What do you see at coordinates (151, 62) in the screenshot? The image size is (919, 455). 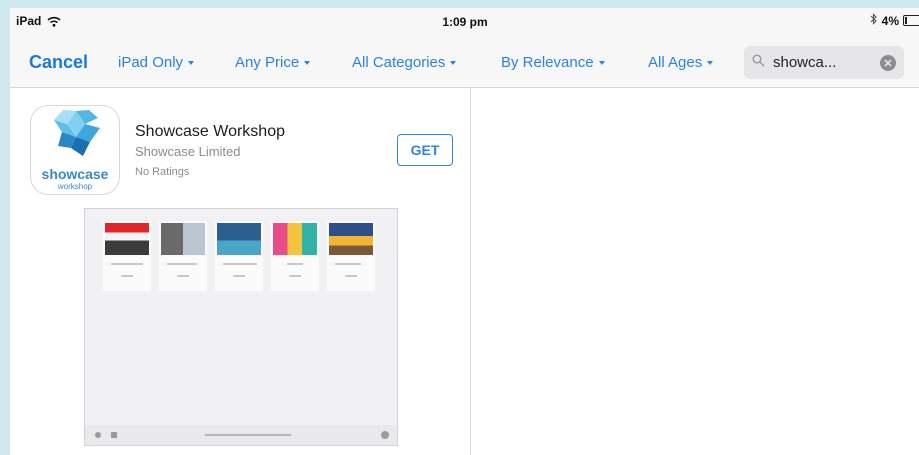 I see `filter-label: iPad Only` at bounding box center [151, 62].